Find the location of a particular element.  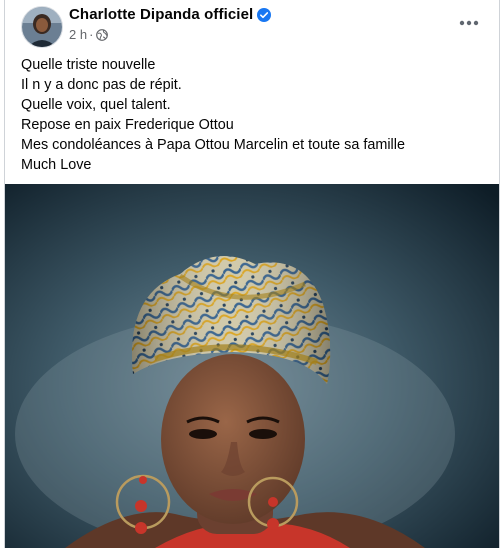

post-line: Quelle voix, quel talent. is located at coordinates (96, 105).